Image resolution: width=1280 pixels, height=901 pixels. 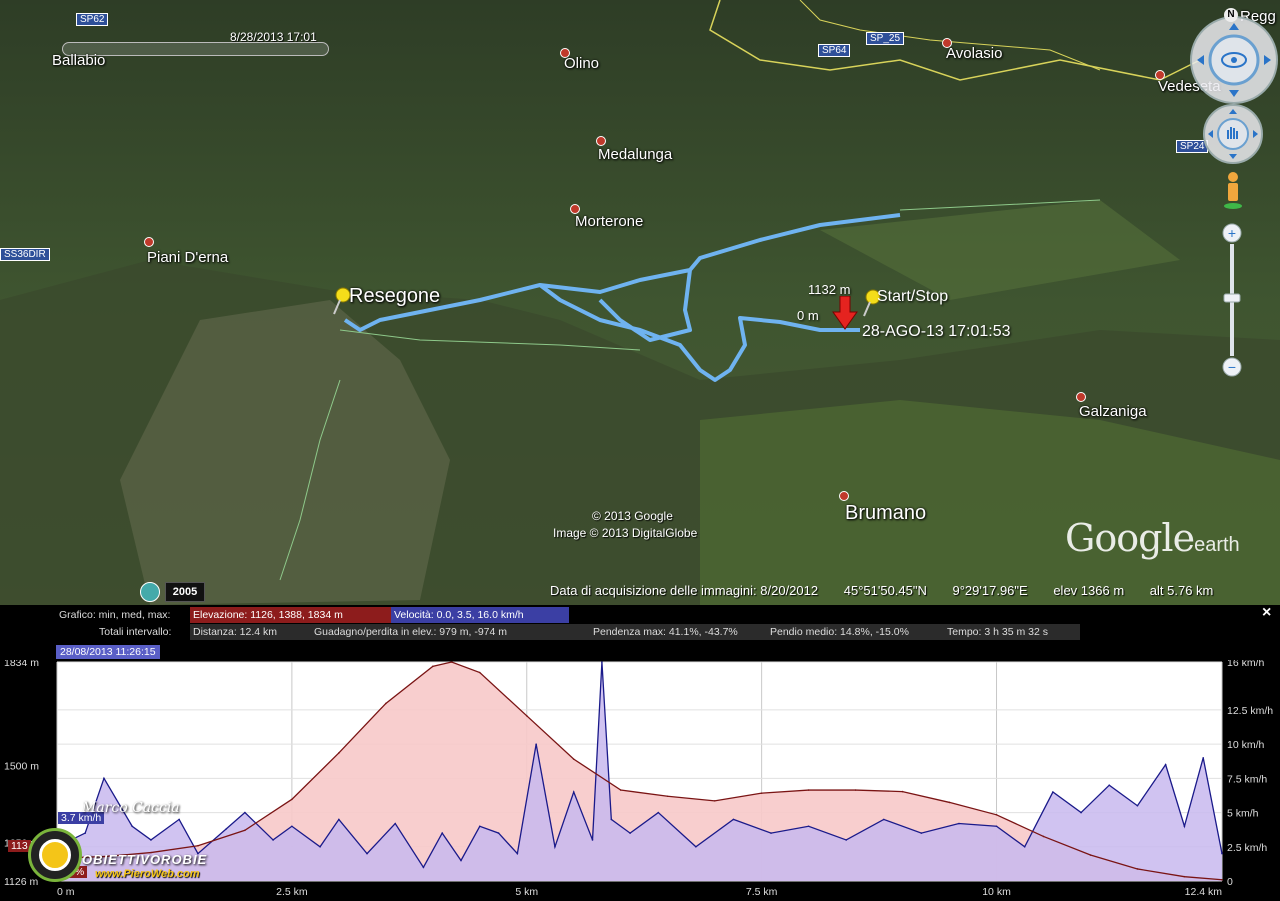 I want to click on hand-icon, so click(x=1233, y=134).